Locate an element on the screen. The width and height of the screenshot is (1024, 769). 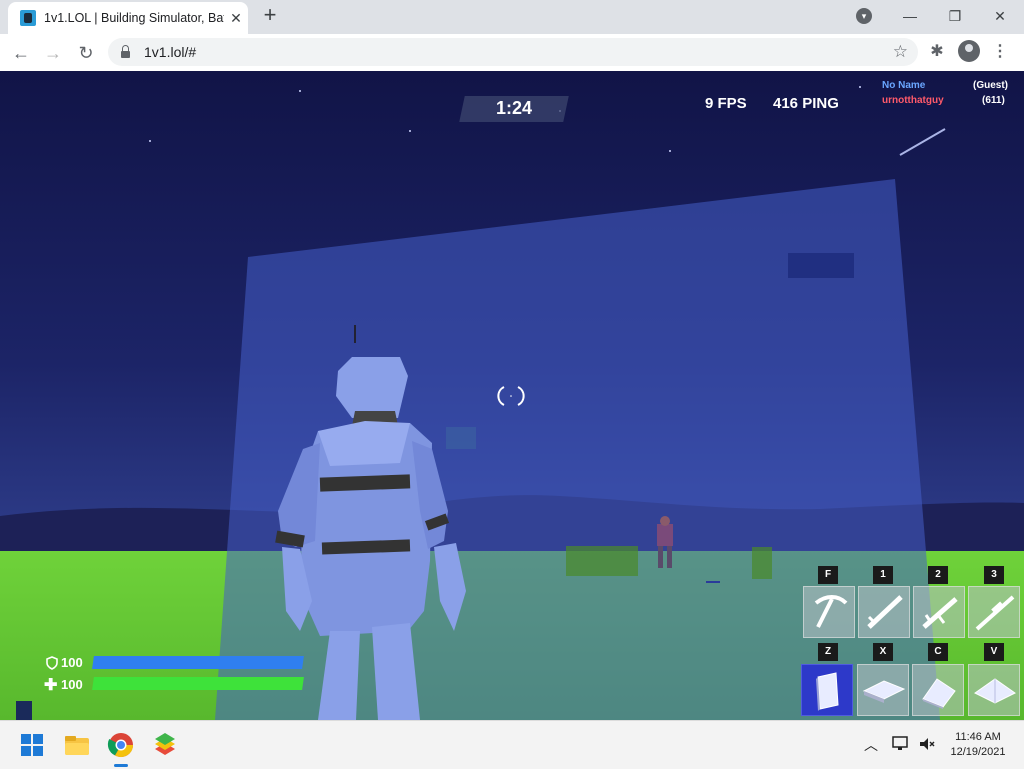
close-window-button: ✕ is located at coordinates (1000, 16).